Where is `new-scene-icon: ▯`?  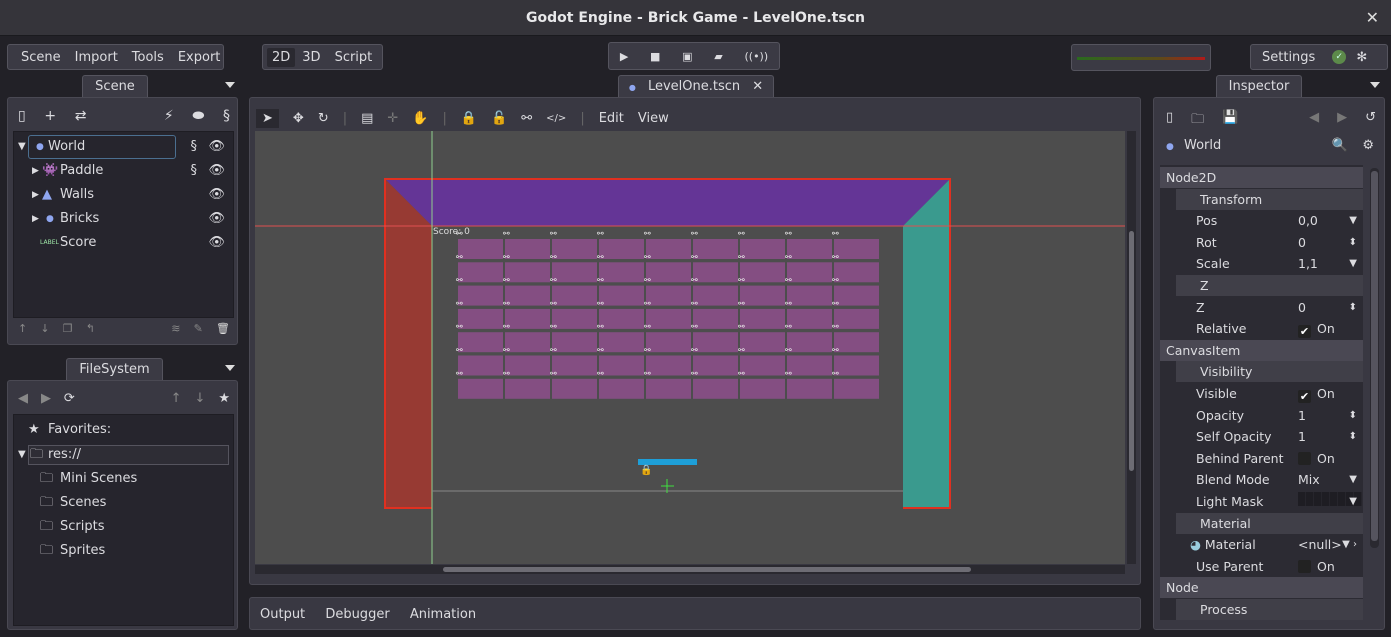 new-scene-icon: ▯ is located at coordinates (22, 116).